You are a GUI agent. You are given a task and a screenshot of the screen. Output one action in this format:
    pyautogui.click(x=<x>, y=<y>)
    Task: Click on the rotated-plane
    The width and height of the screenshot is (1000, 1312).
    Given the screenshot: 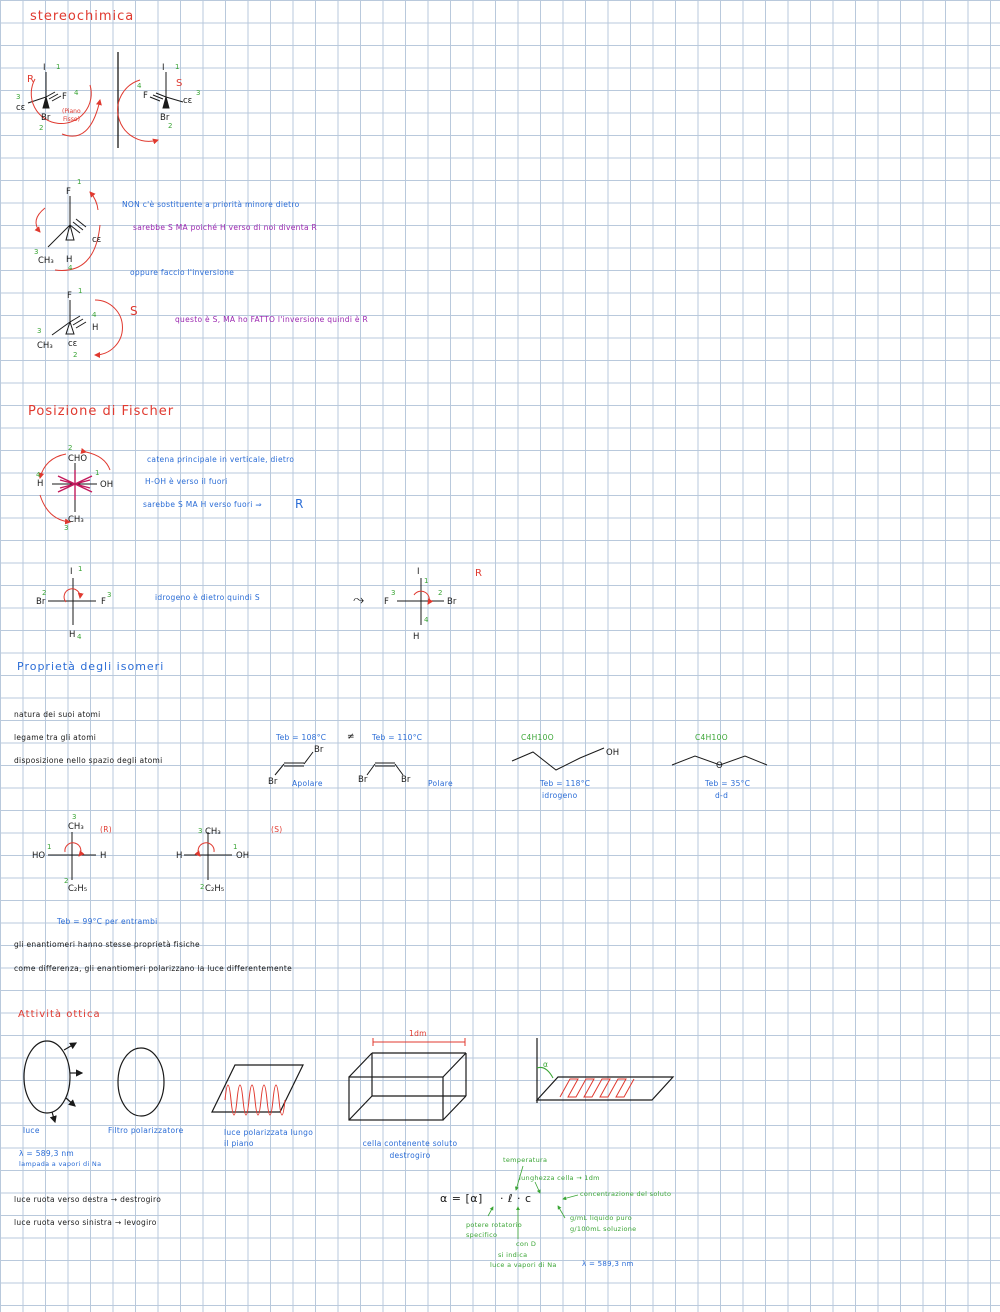 What is the action you would take?
    pyautogui.click(x=605, y=1070)
    